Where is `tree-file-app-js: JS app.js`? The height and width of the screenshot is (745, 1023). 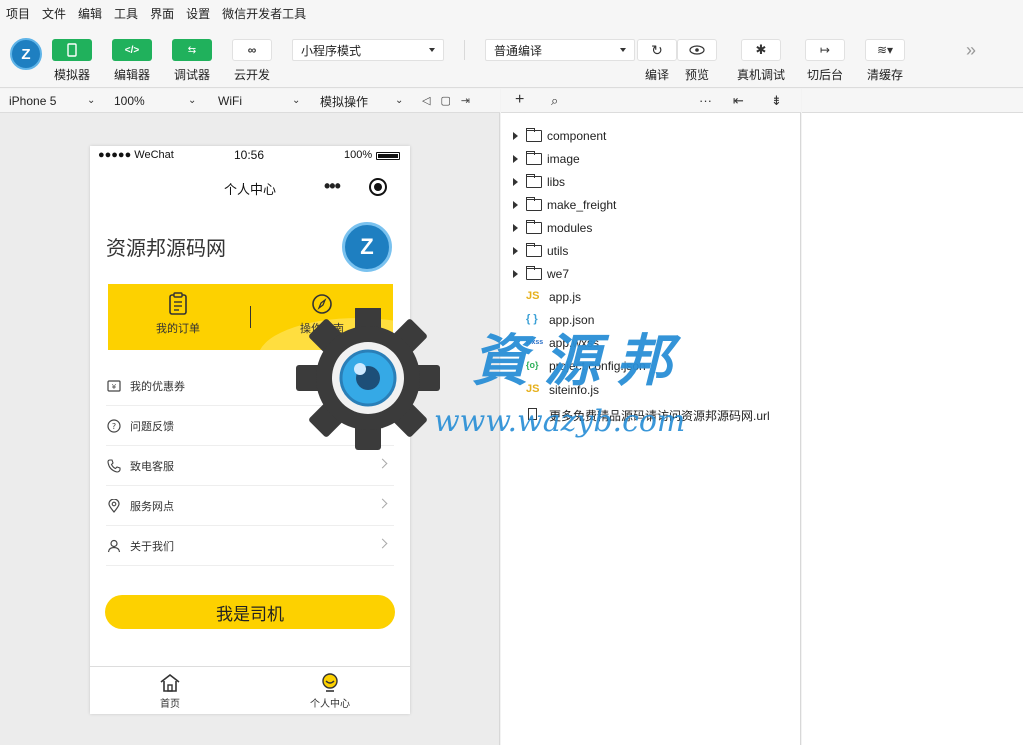
tree-file-app-js: JS app.js is located at coordinates (651, 297).